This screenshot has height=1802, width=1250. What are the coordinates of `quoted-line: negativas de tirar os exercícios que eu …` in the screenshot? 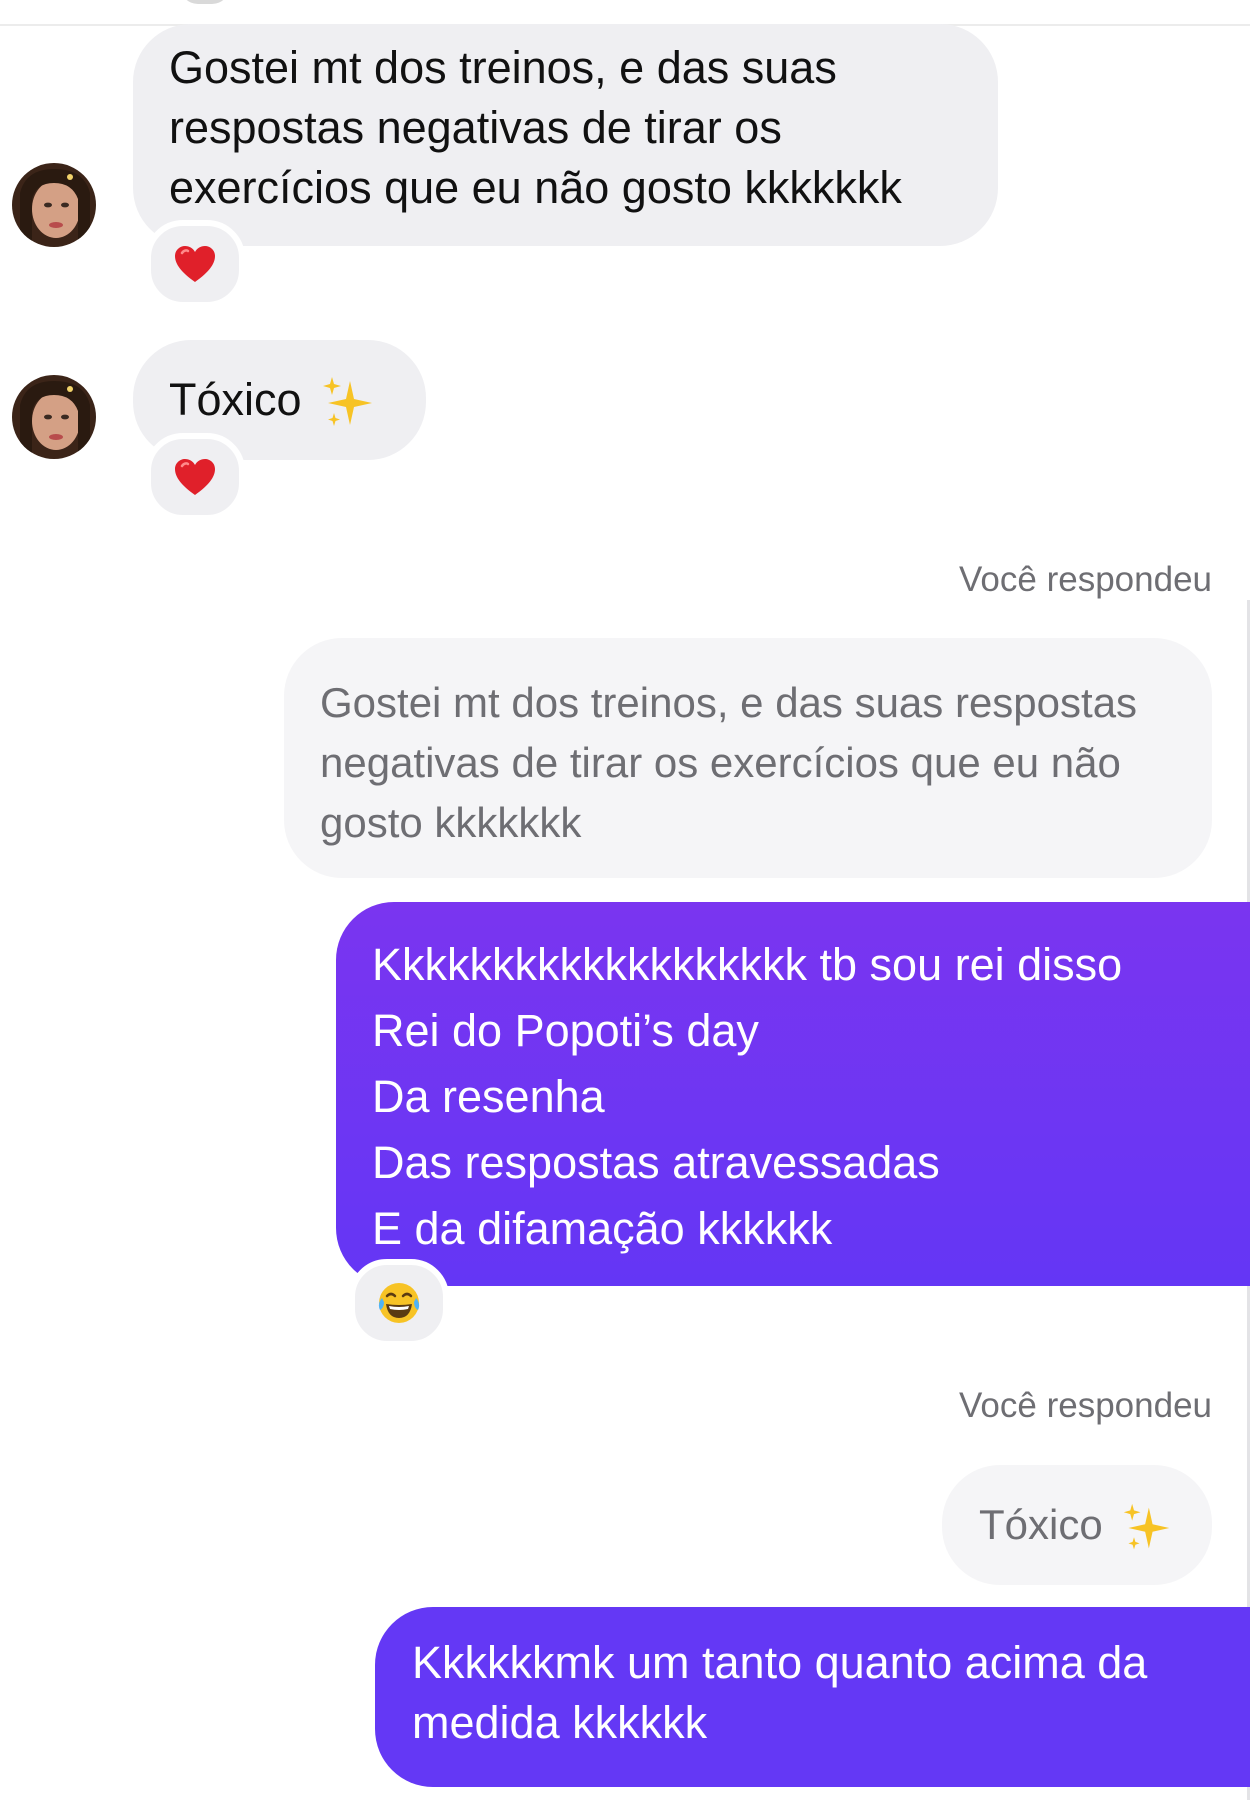 It's located at (720, 762).